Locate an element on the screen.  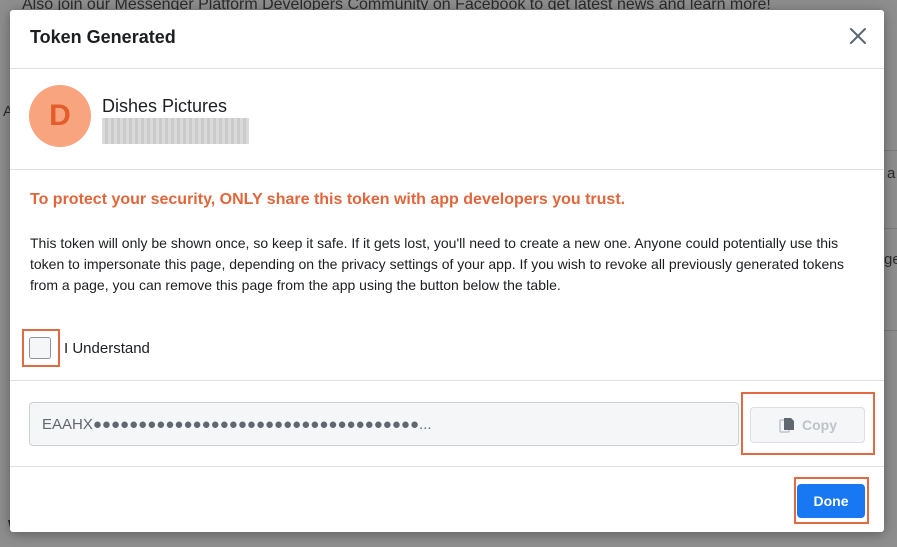
page-name: Dishes Pictures is located at coordinates (165, 106).